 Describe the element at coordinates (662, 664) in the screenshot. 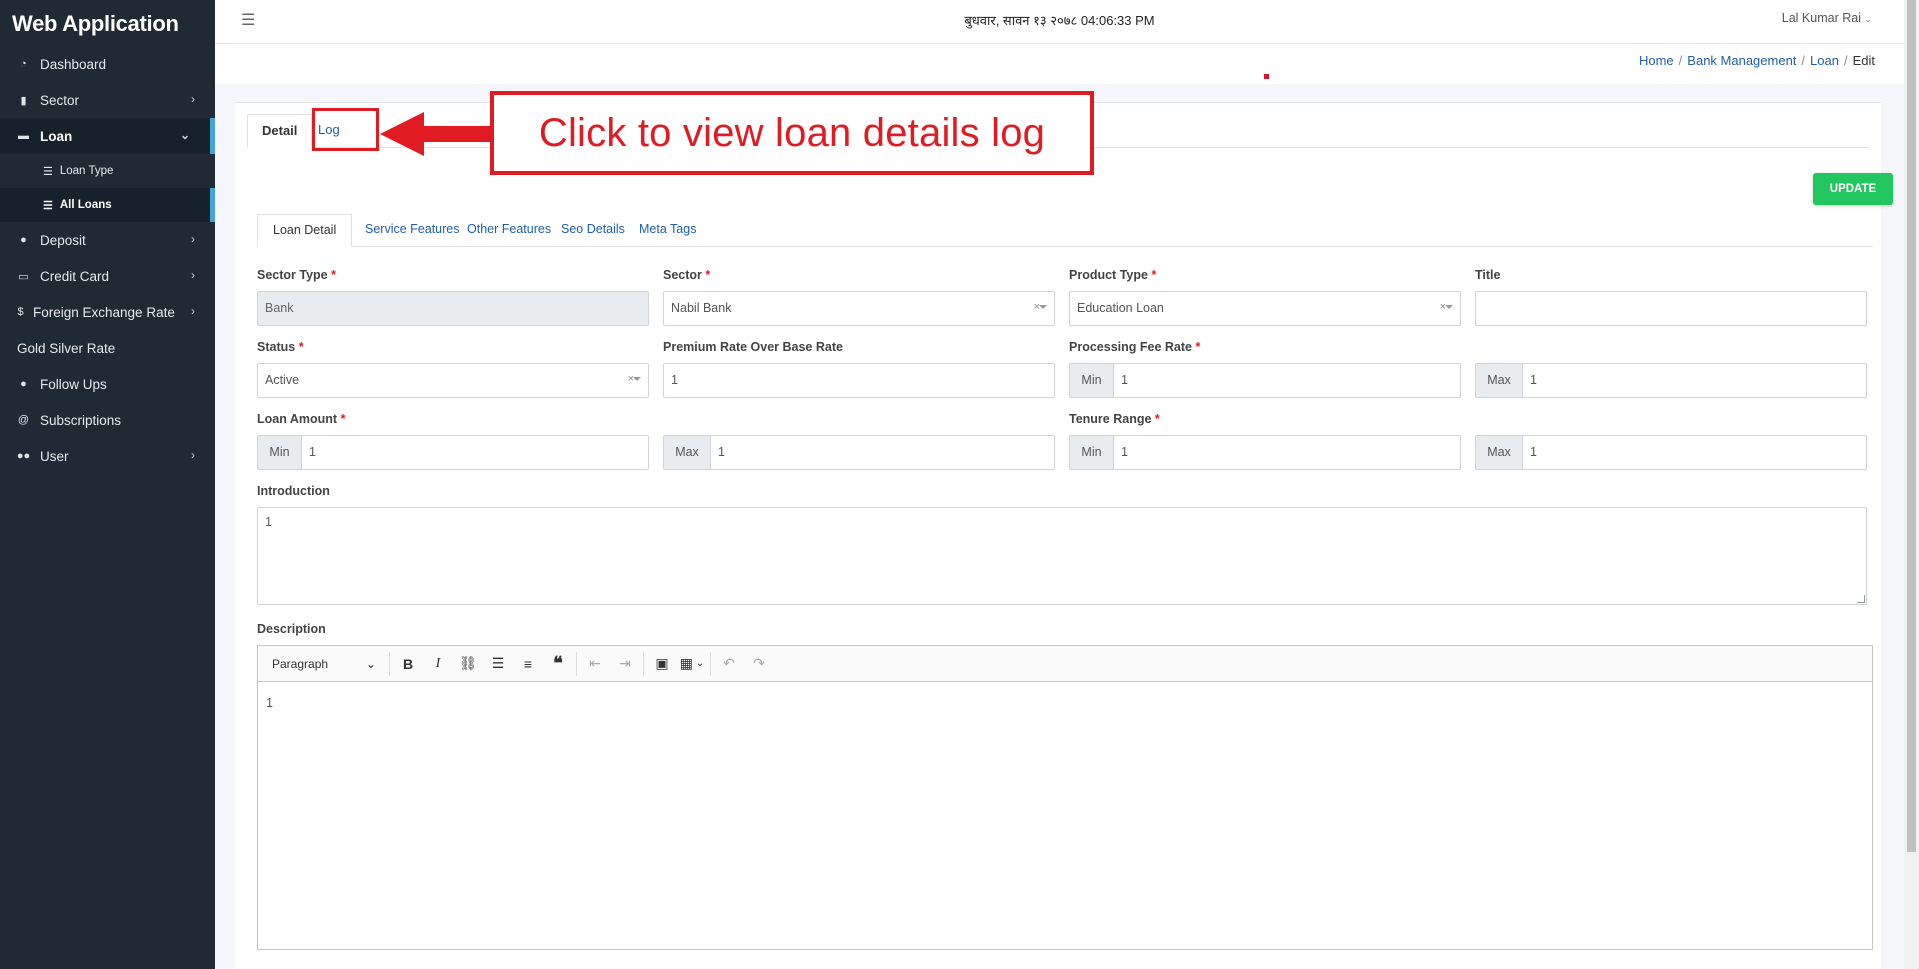

I see `image-icon: ▣` at that location.